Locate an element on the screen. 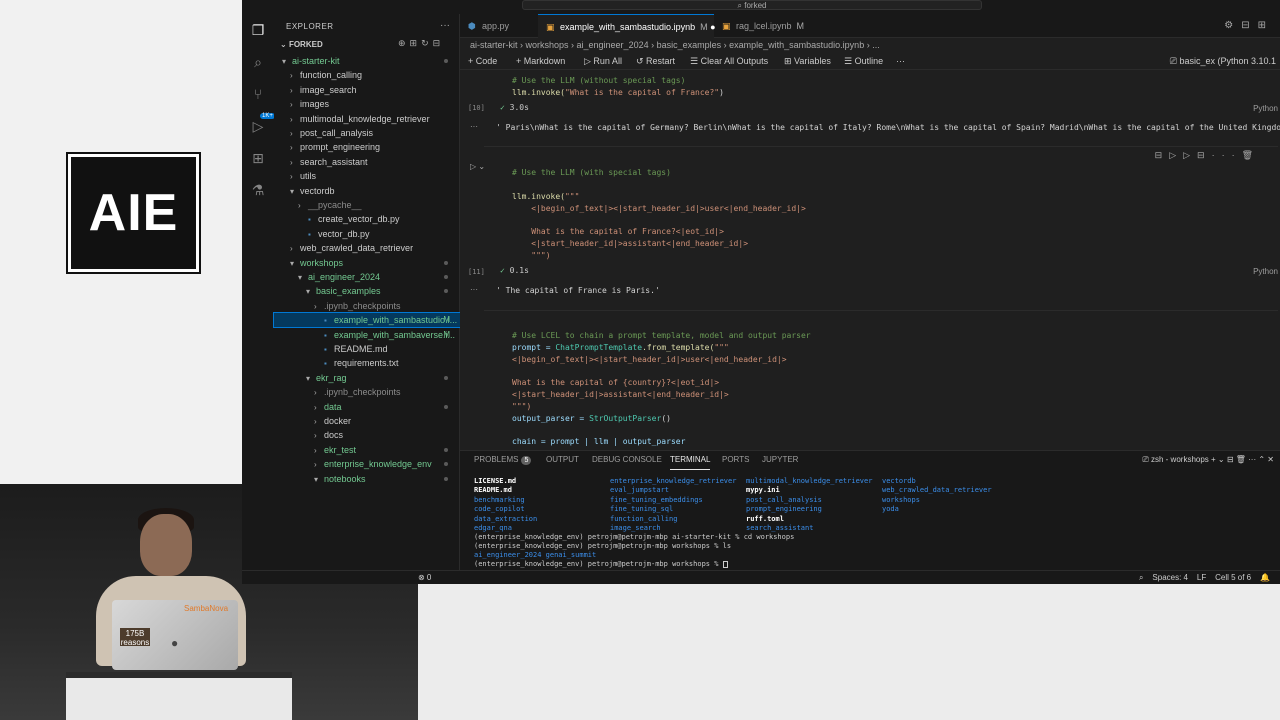 The image size is (1280, 720). workspace-root: ⌄ FORKED is located at coordinates (301, 44).